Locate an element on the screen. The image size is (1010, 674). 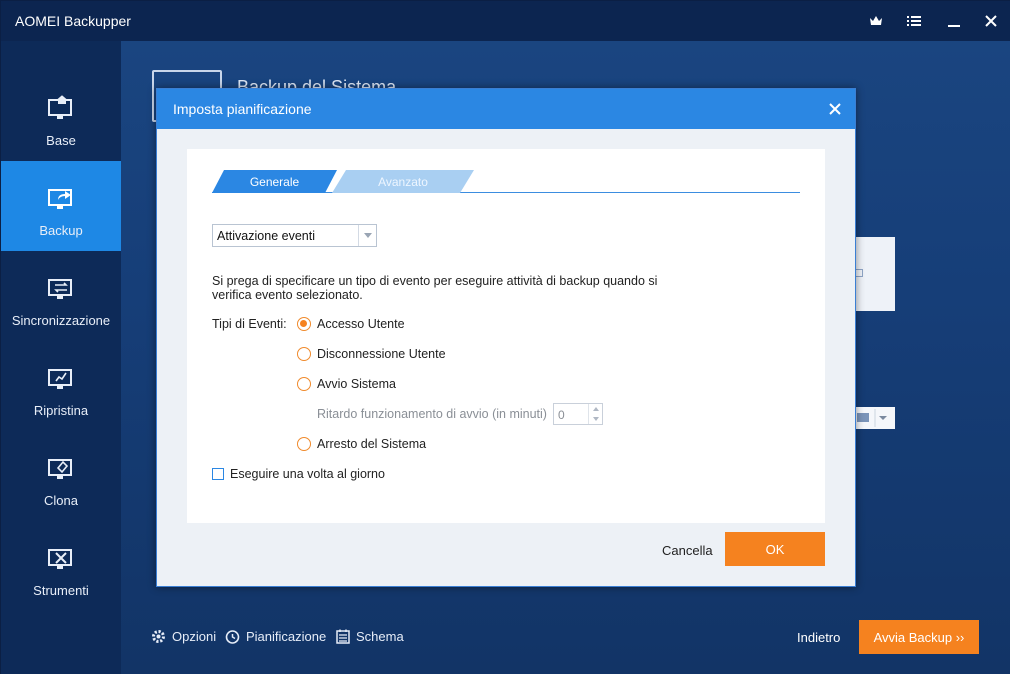
startup-delay-value: 0 is located at coordinates (561, 415).